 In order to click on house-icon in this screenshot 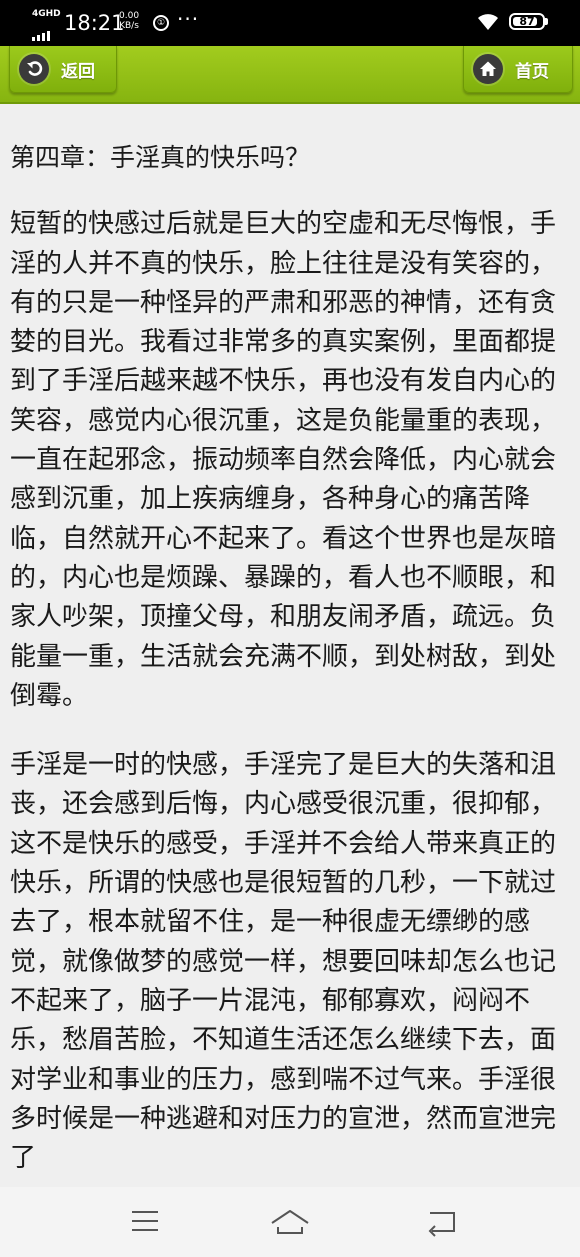, I will do `click(488, 69)`.